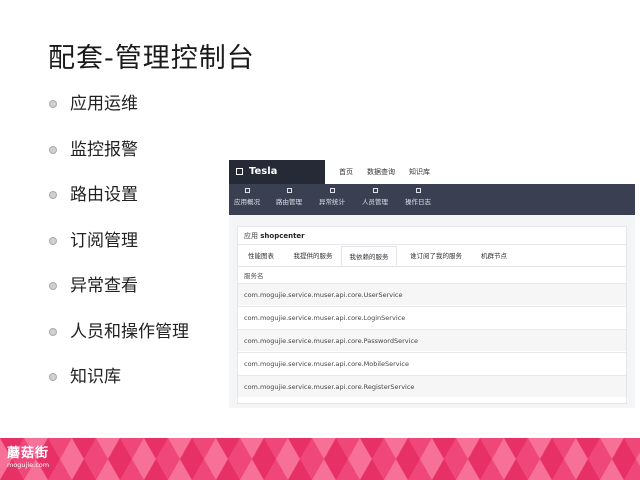  I want to click on tab-provided-services: 我提供的服务, so click(313, 256).